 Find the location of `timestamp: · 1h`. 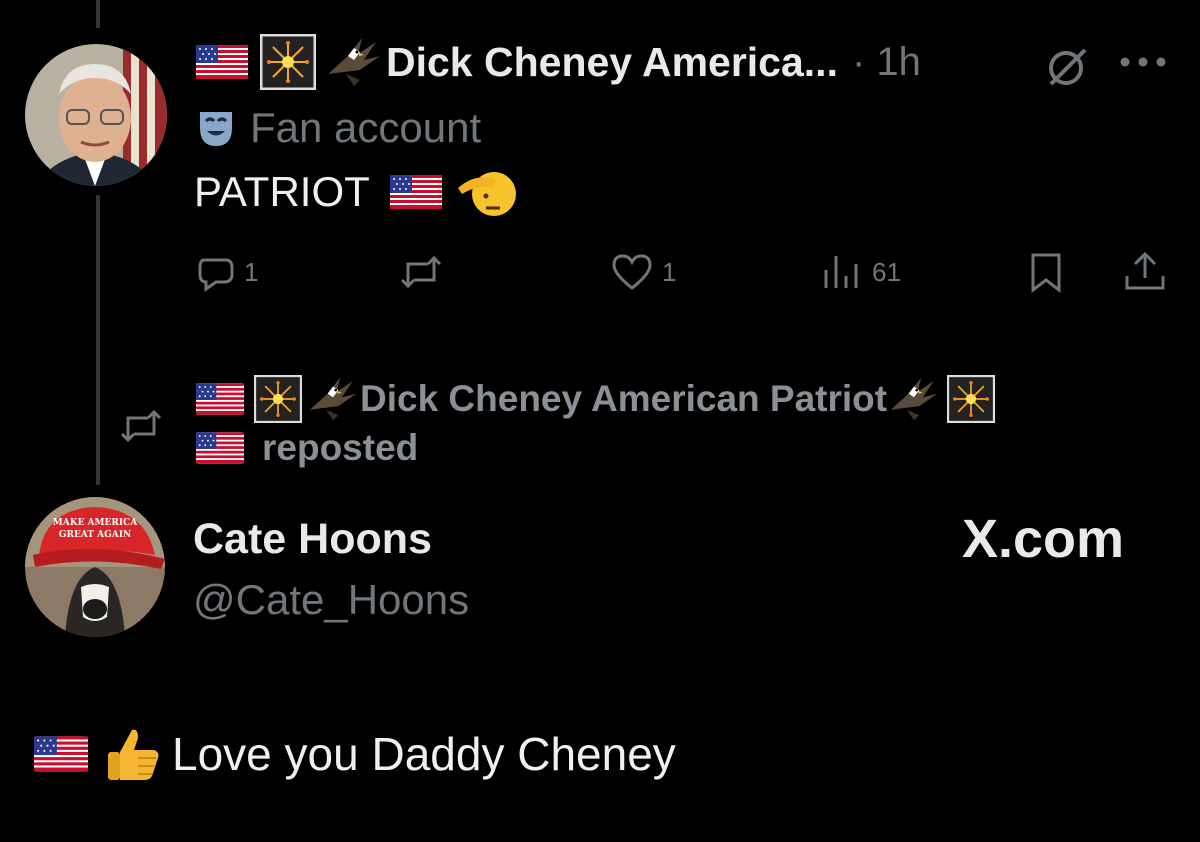

timestamp: · 1h is located at coordinates (886, 62).